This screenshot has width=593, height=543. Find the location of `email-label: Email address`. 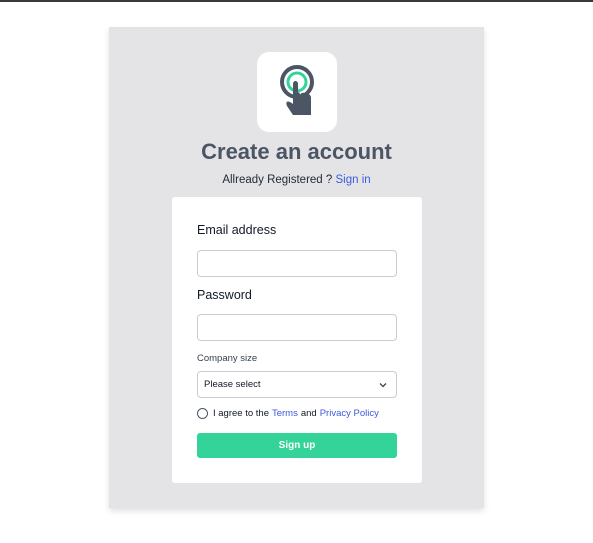

email-label: Email address is located at coordinates (237, 230).